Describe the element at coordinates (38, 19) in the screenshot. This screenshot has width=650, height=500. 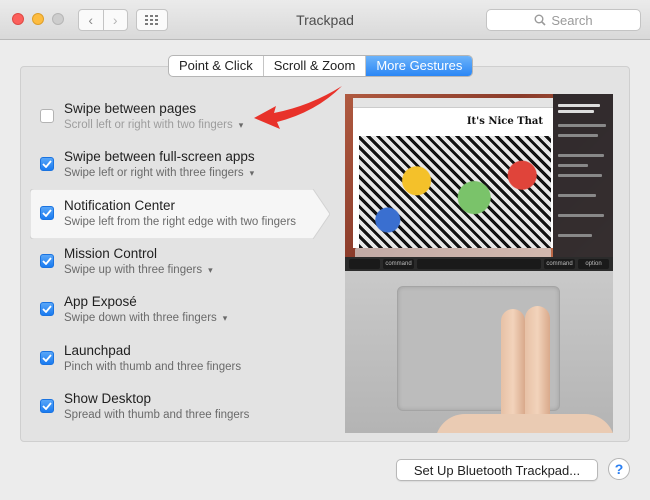
I see `minimize-window-button` at that location.